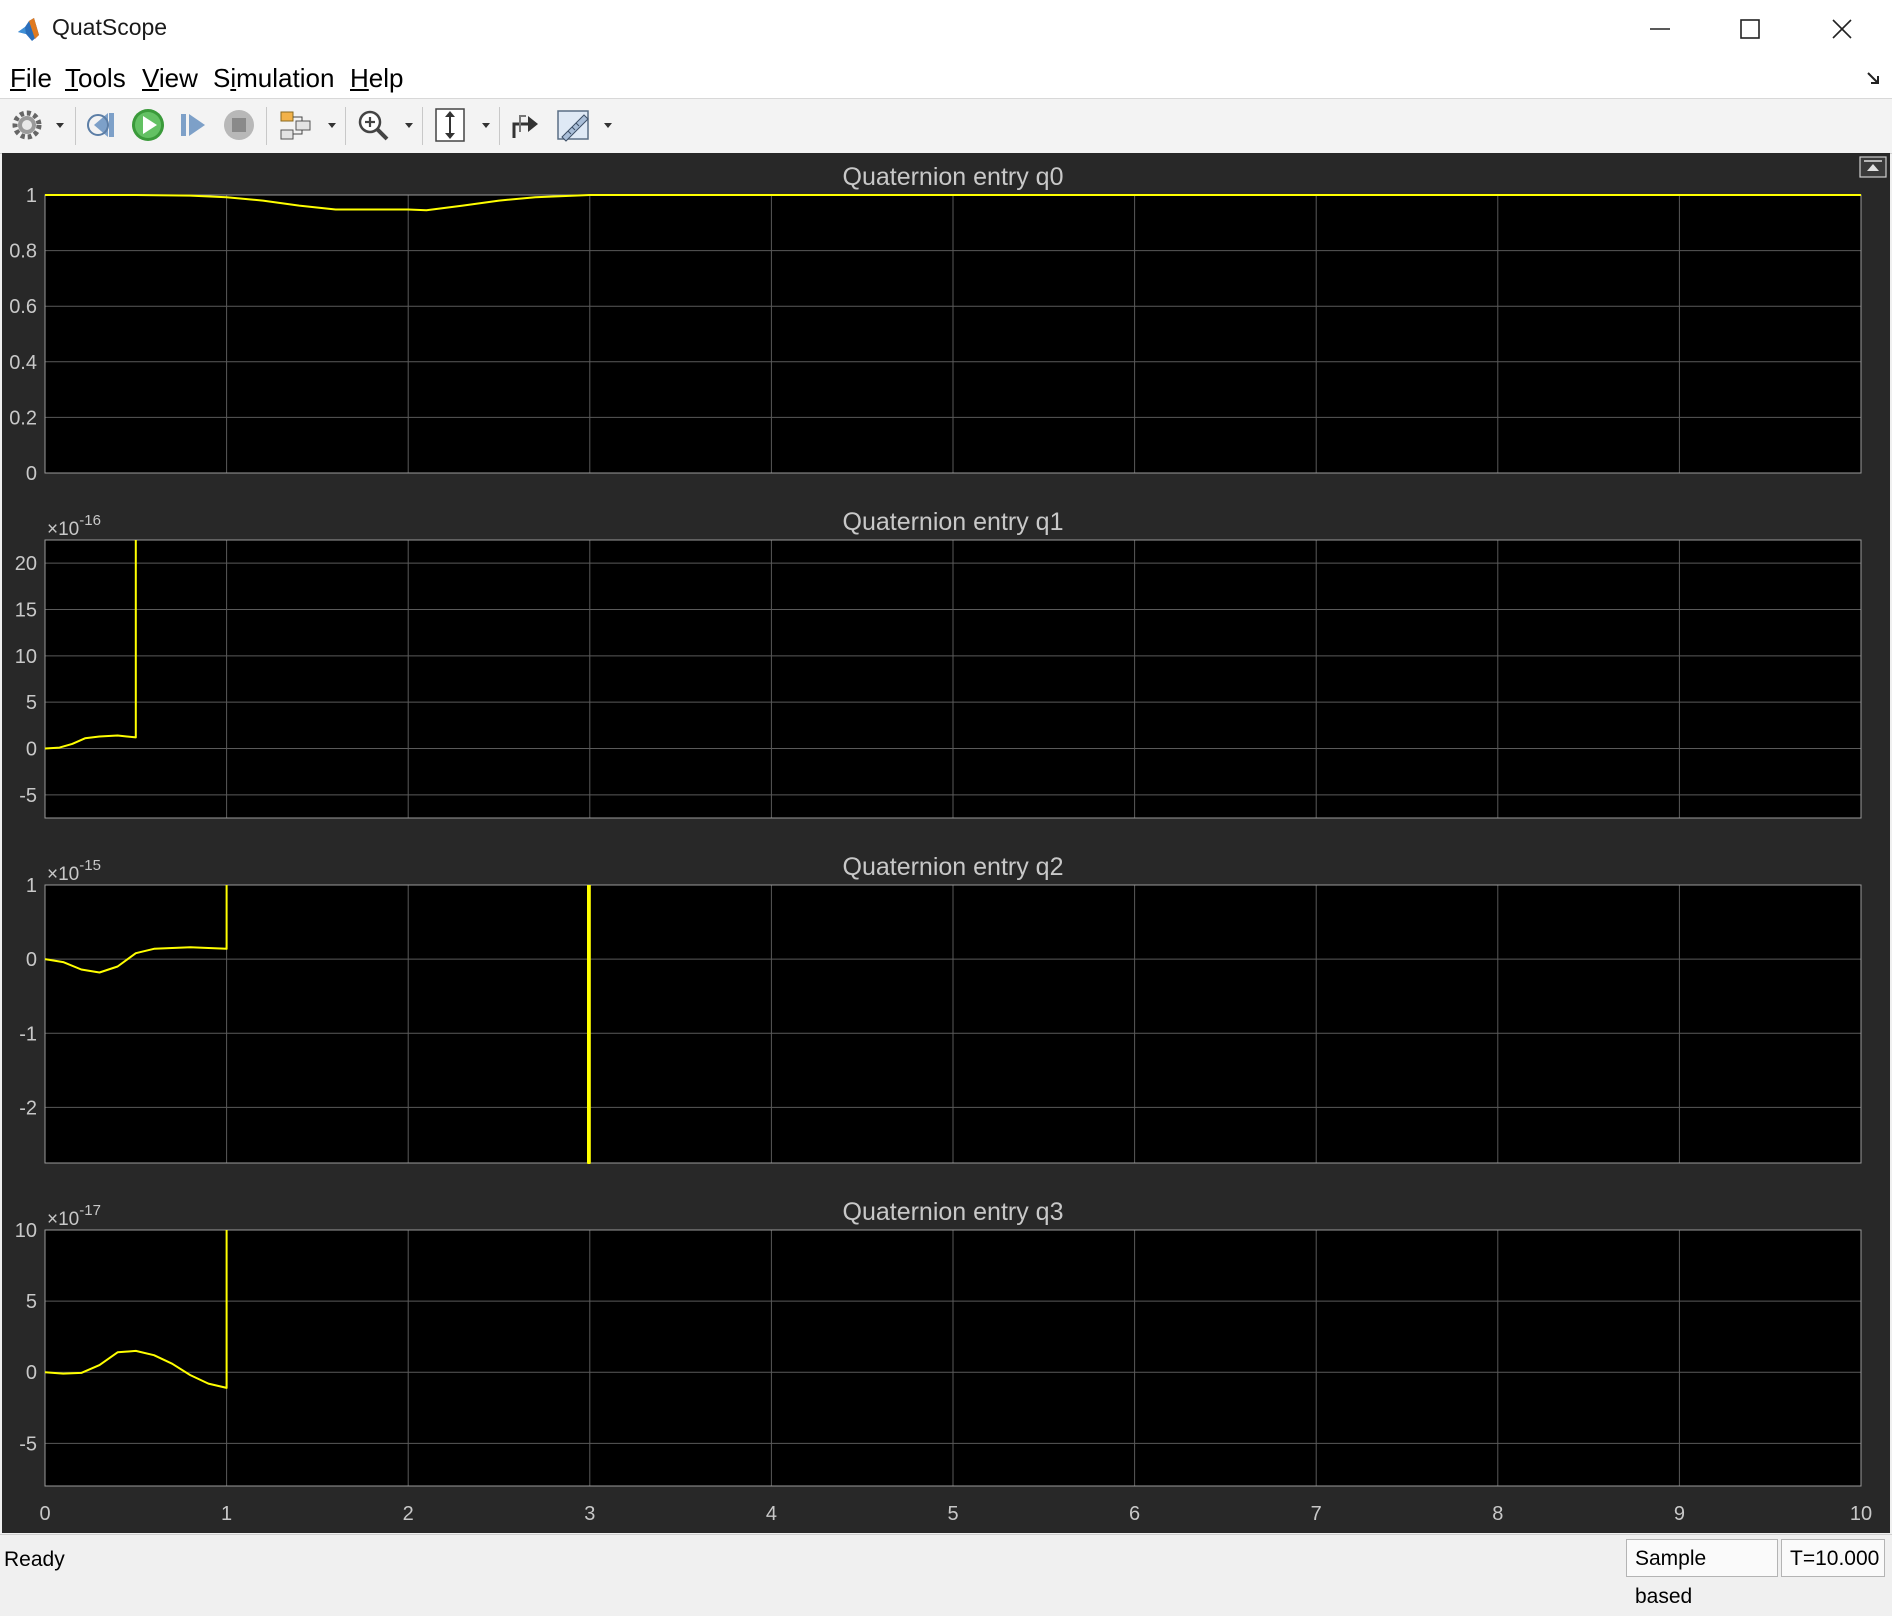 The width and height of the screenshot is (1892, 1616). I want to click on highlight-dropdown, so click(332, 125).